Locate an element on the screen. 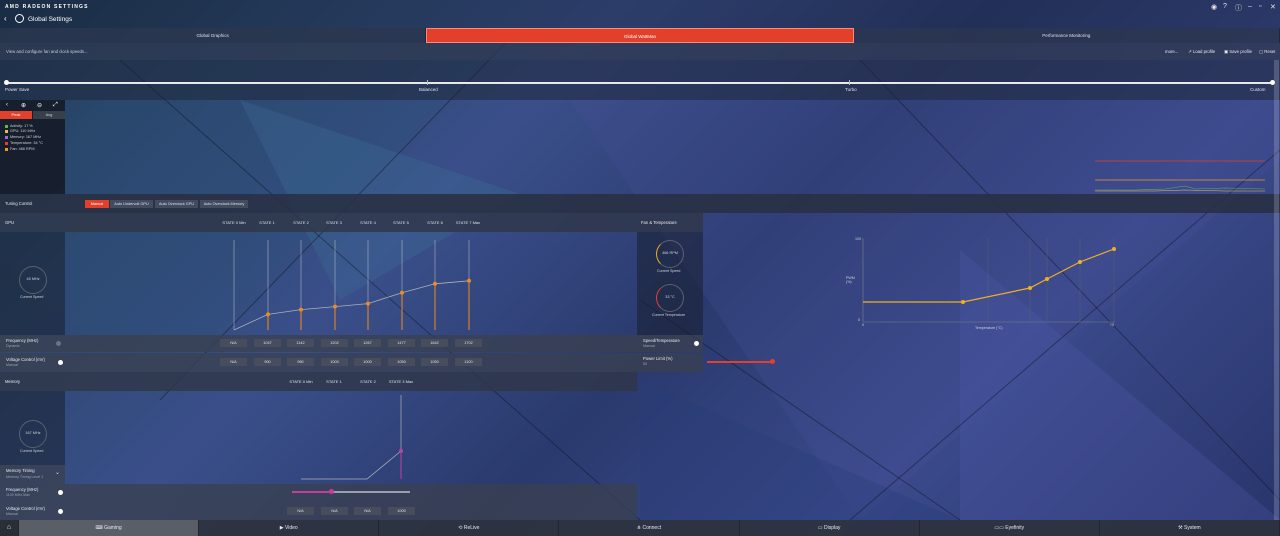  memory-timing-label: Memory Timing is located at coordinates (20, 470).